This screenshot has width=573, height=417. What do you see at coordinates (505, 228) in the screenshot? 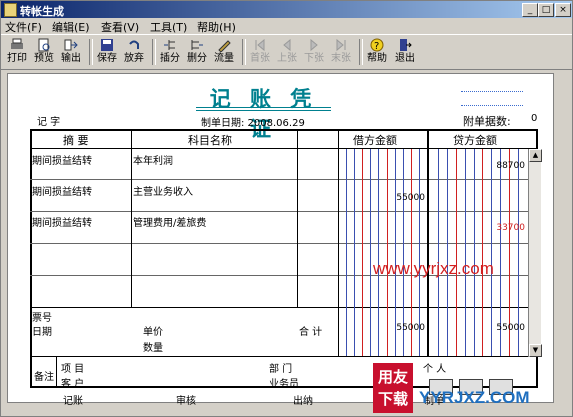
I see `row-credit: 33700` at bounding box center [505, 228].